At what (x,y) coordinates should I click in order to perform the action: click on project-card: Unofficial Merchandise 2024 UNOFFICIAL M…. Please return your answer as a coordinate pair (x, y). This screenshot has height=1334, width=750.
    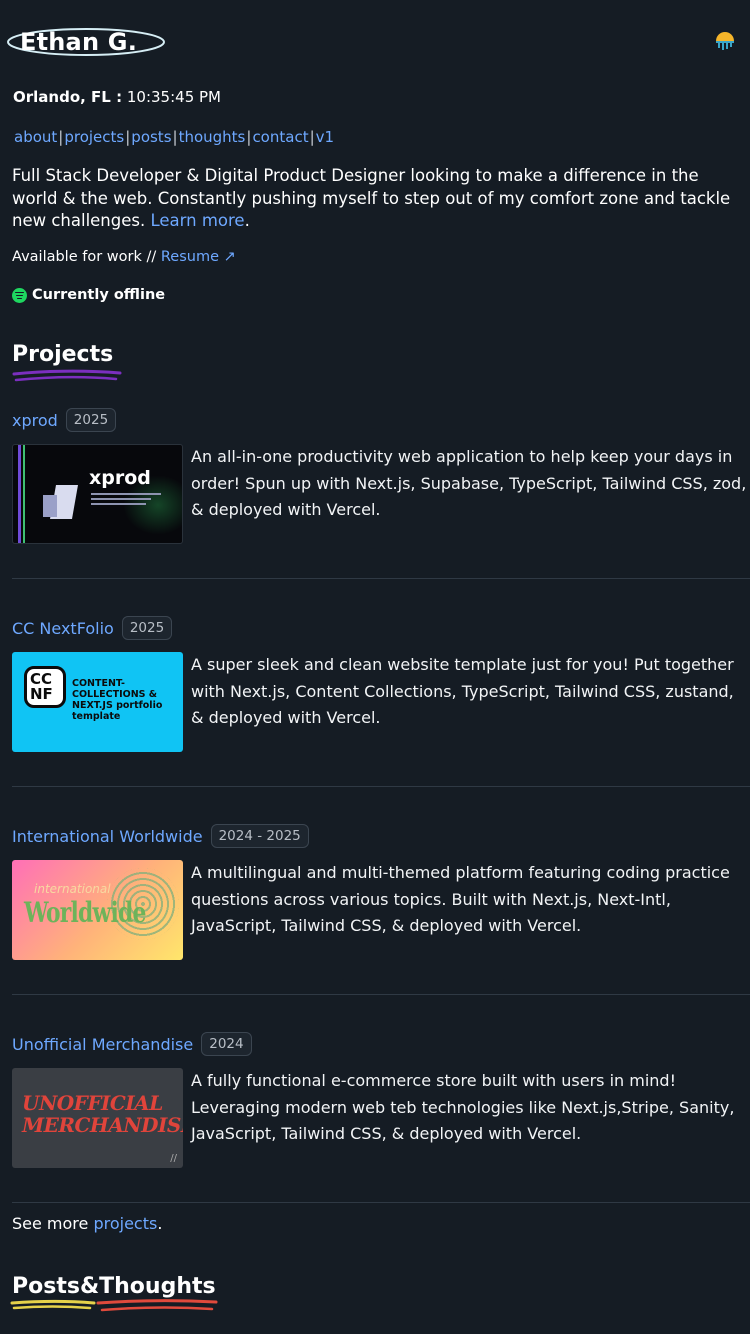
    Looking at the image, I should click on (381, 1099).